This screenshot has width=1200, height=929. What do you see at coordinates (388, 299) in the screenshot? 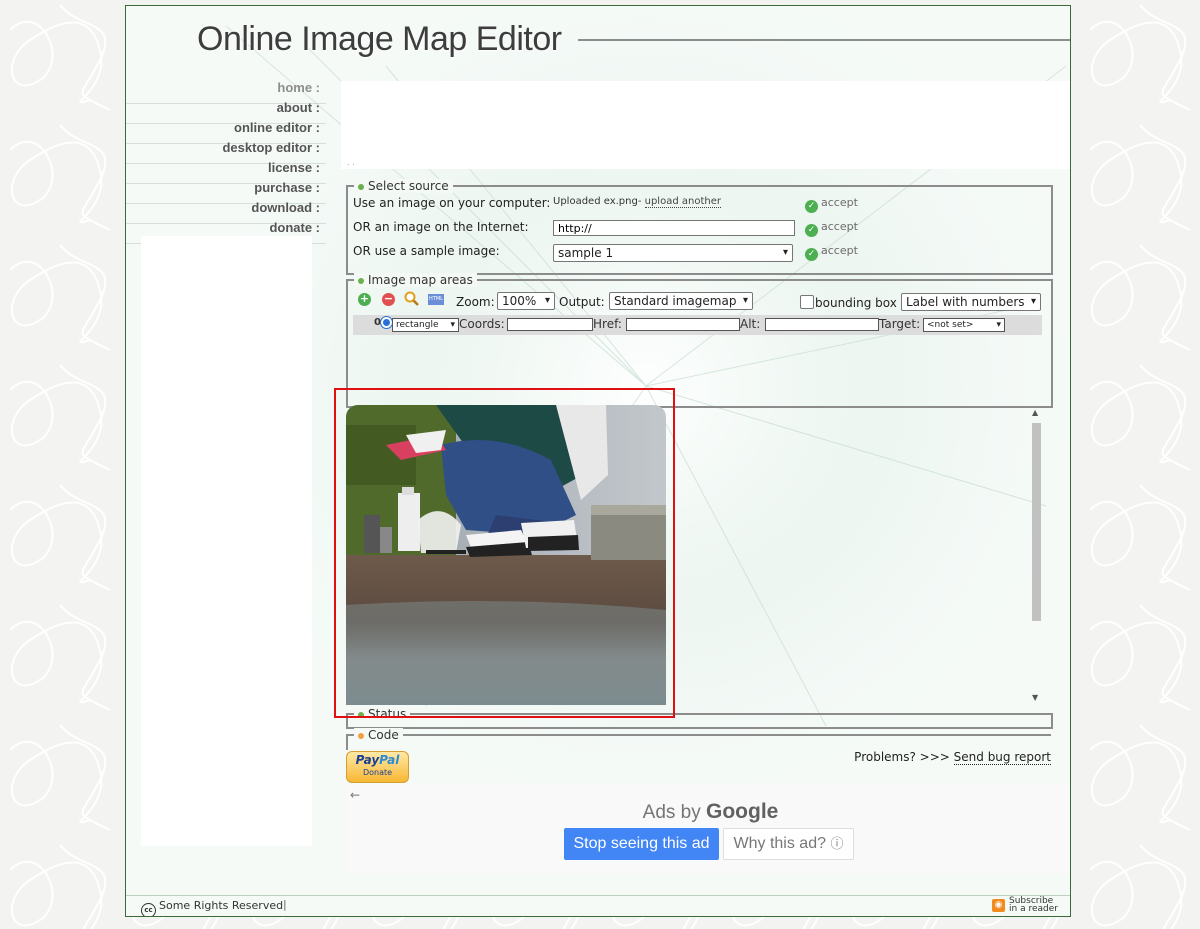
I see `remove-area-icon: −` at bounding box center [388, 299].